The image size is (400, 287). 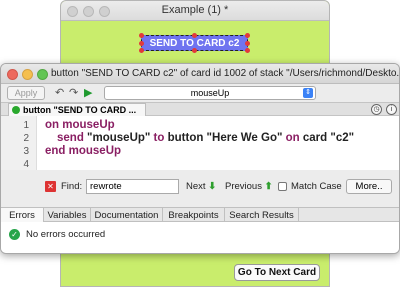 What do you see at coordinates (26, 93) in the screenshot?
I see `apply-button: Apply` at bounding box center [26, 93].